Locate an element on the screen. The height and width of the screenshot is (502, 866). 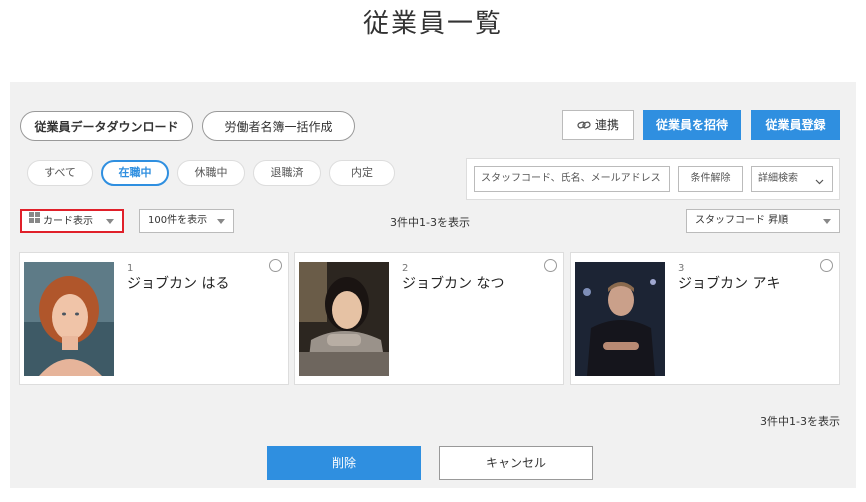
advanced-search-label: 詳細検索 is located at coordinates (778, 178).